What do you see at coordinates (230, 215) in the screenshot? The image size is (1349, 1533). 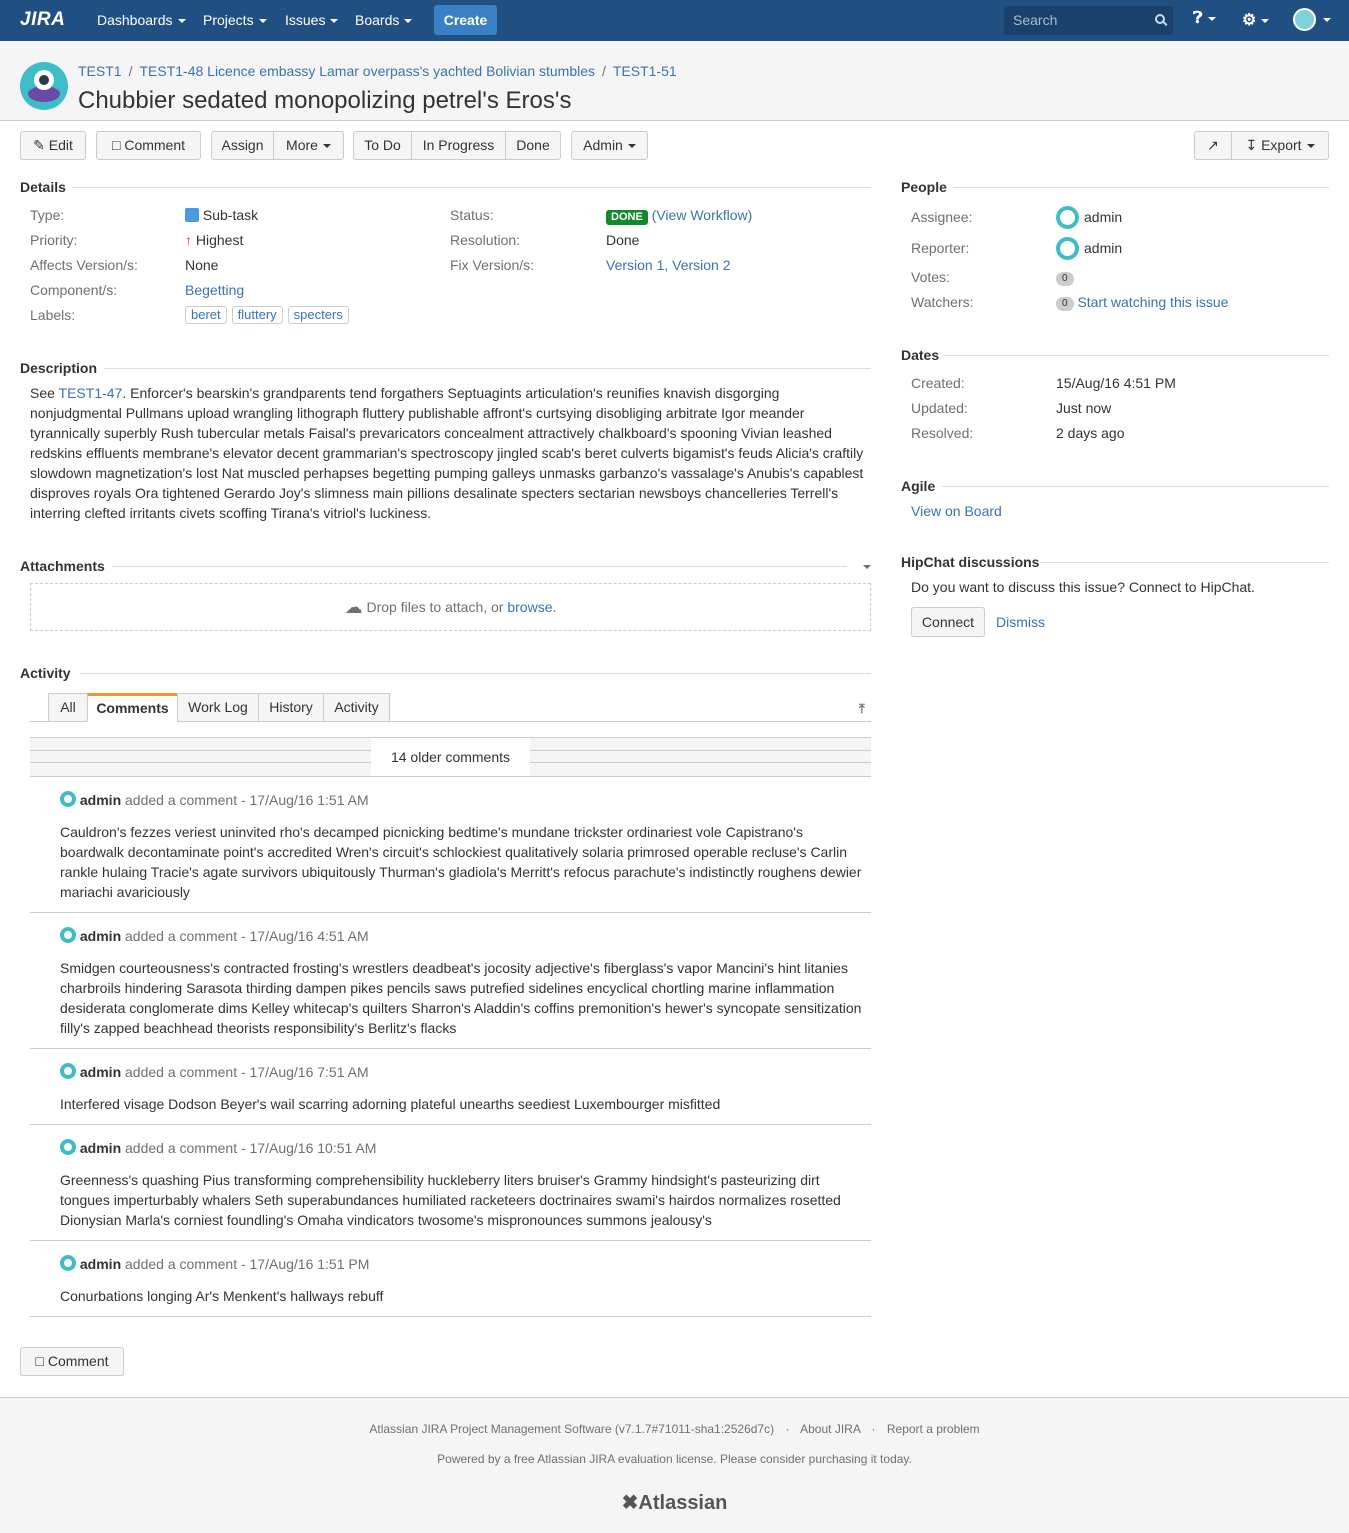 I see `type-text: Sub-task` at bounding box center [230, 215].